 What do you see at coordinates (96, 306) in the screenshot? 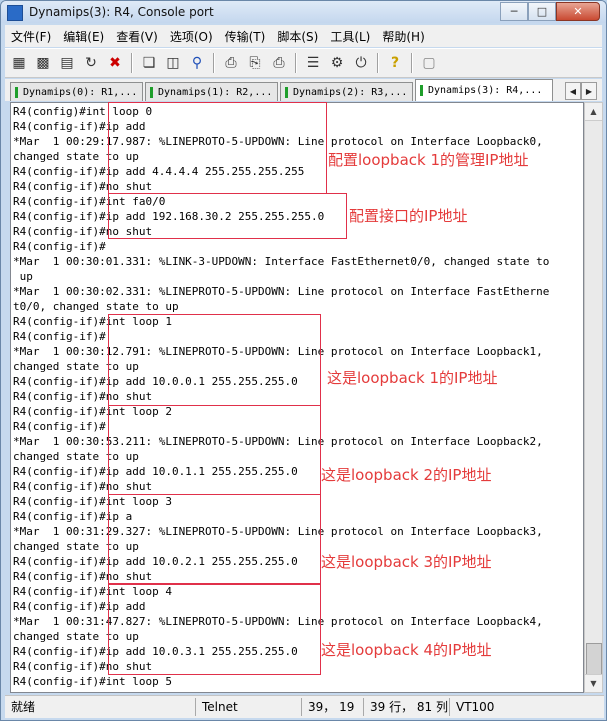
I see `console-line: t0/0, changed state to up` at bounding box center [96, 306].